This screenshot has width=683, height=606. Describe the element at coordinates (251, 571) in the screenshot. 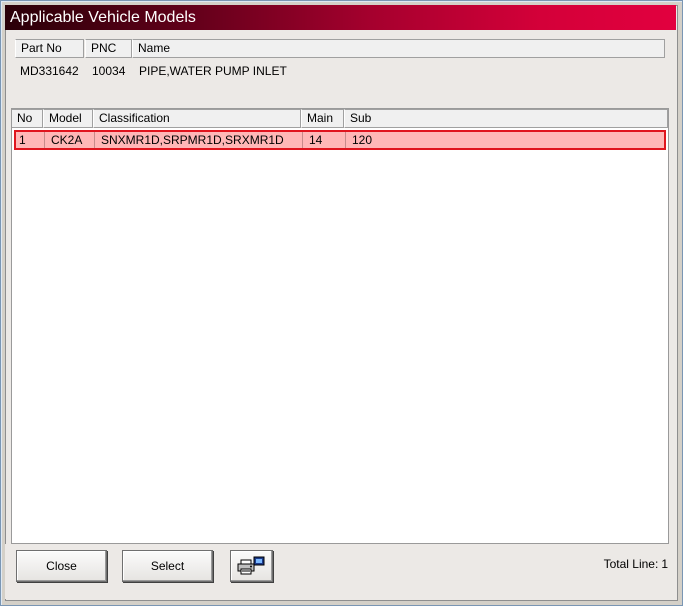

I see `print-icon` at that location.